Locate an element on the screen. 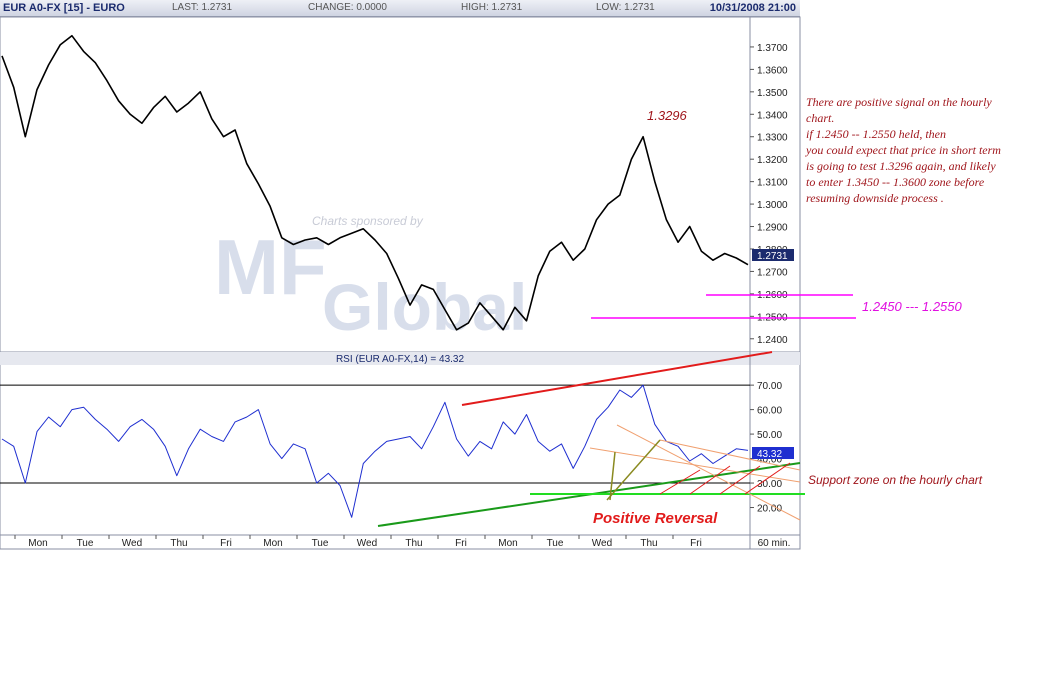 The height and width of the screenshot is (686, 1060). zone-annotation: 1.2450 --- 1.2550 is located at coordinates (912, 306).